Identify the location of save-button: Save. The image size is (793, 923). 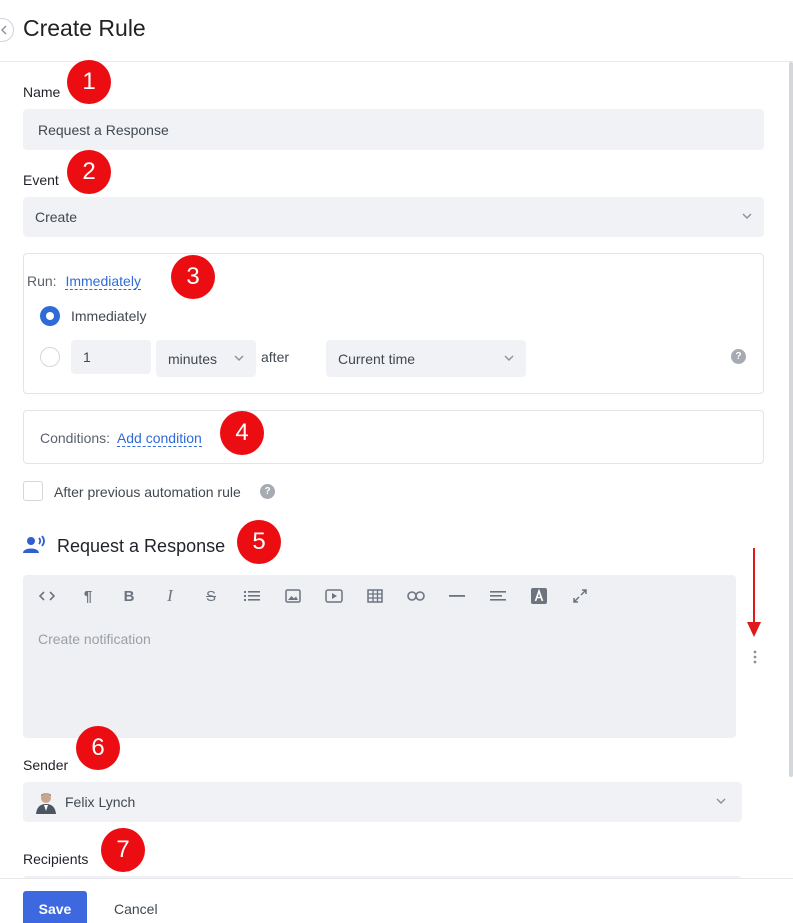
(55, 907).